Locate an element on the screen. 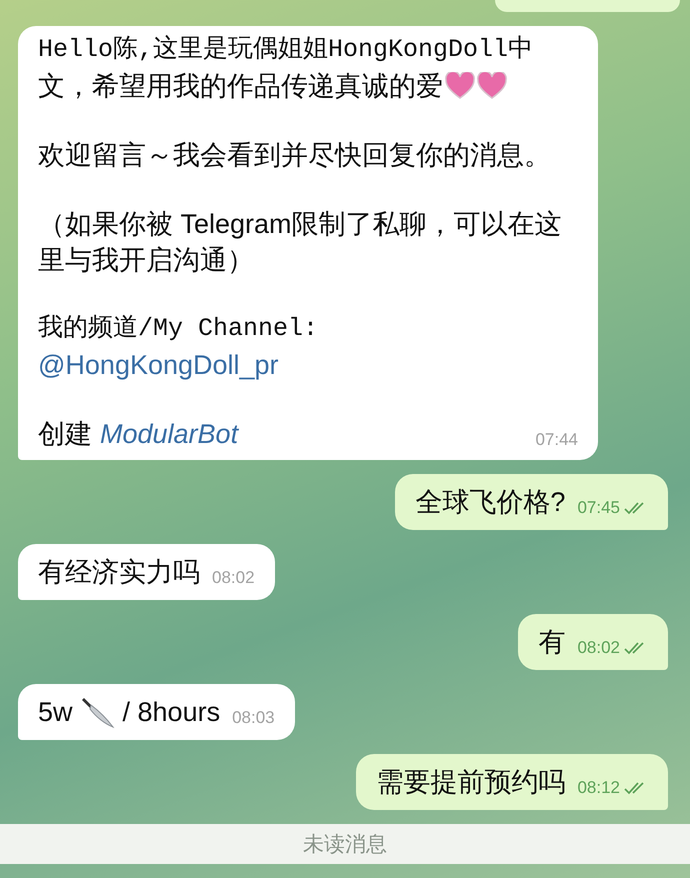  message-text: 文，希望用我的作品传递真诚的爱 is located at coordinates (240, 86).